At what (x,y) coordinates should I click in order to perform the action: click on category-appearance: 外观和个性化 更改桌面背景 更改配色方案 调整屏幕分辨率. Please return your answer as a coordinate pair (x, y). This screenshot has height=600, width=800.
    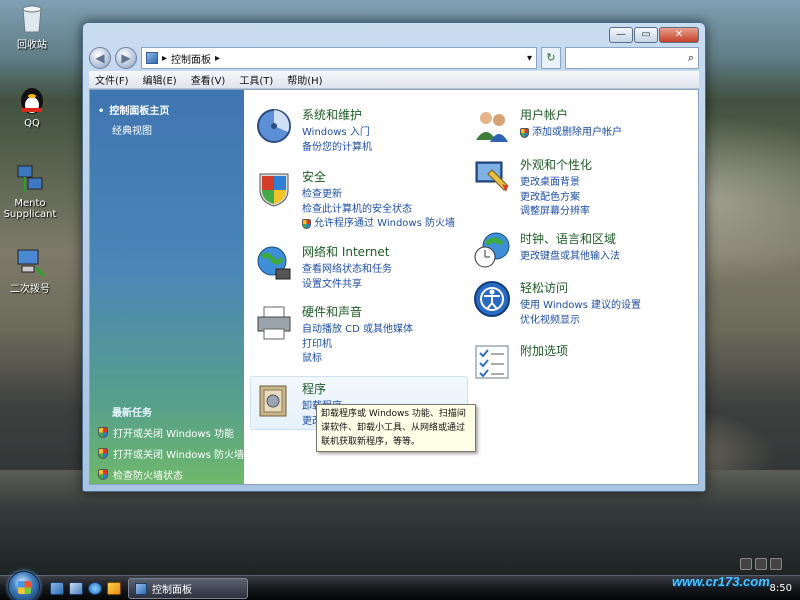
    Looking at the image, I should click on (532, 188).